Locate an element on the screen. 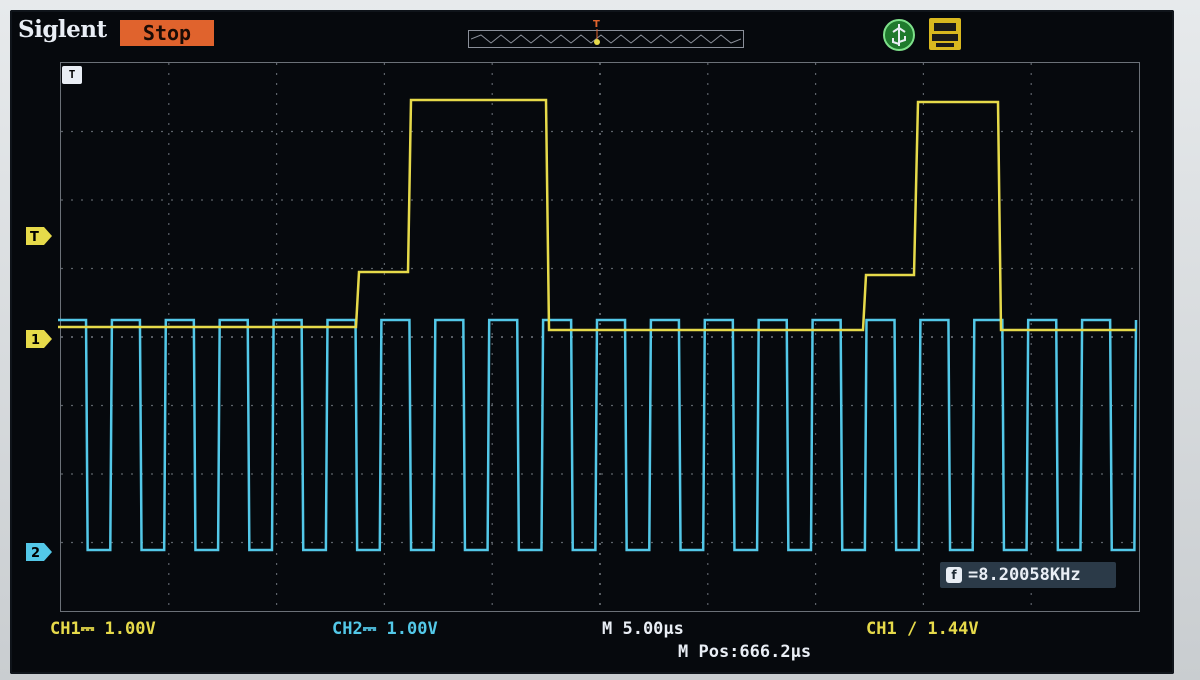  trigger-readout: CH1 ∕ 1.44V is located at coordinates (922, 629).